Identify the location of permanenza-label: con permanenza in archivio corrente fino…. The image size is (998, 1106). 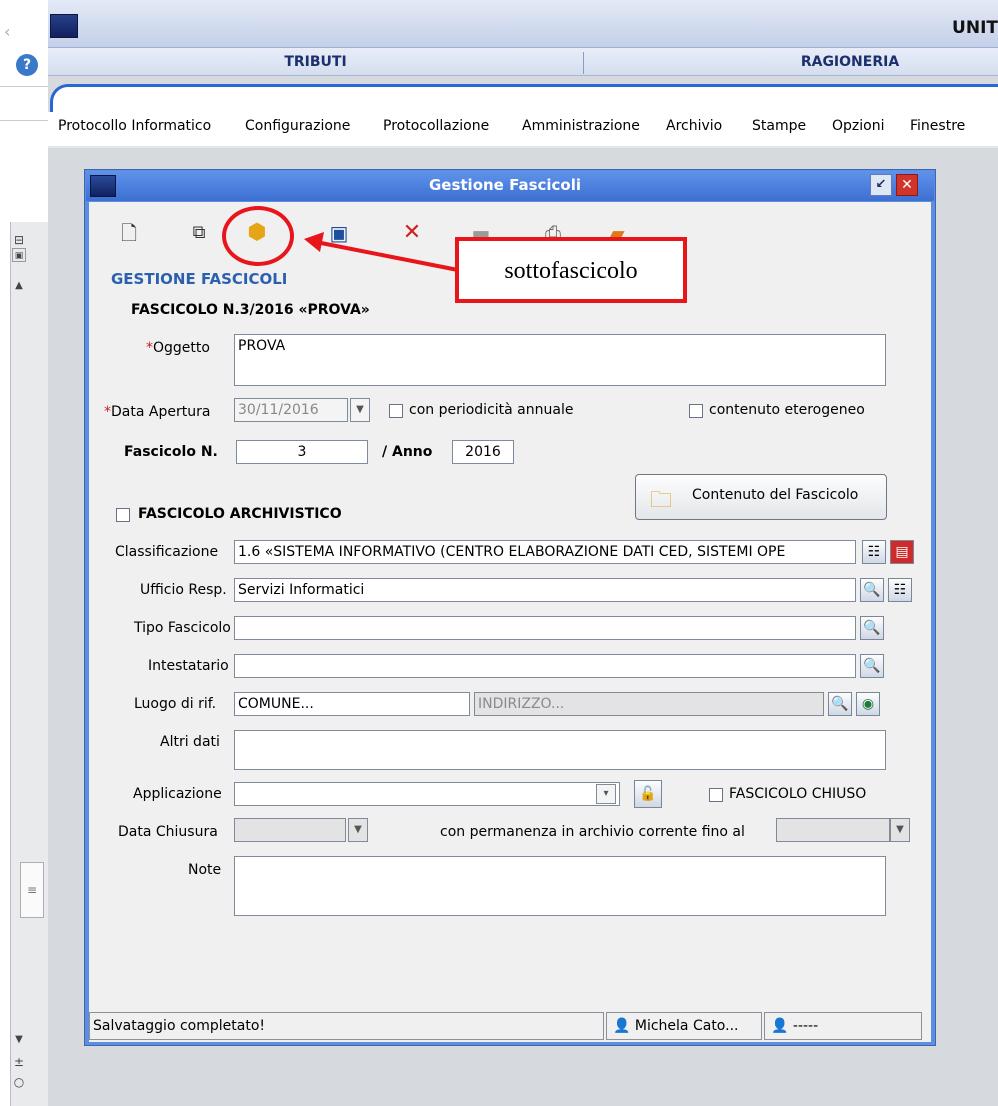
(592, 832).